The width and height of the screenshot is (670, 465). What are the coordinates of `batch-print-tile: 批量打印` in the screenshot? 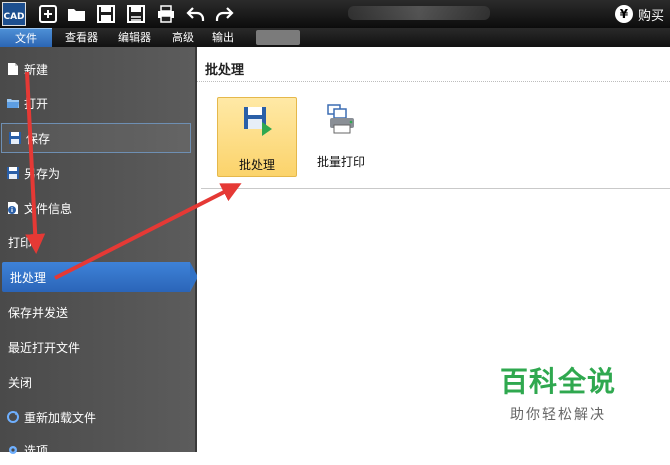 It's located at (341, 137).